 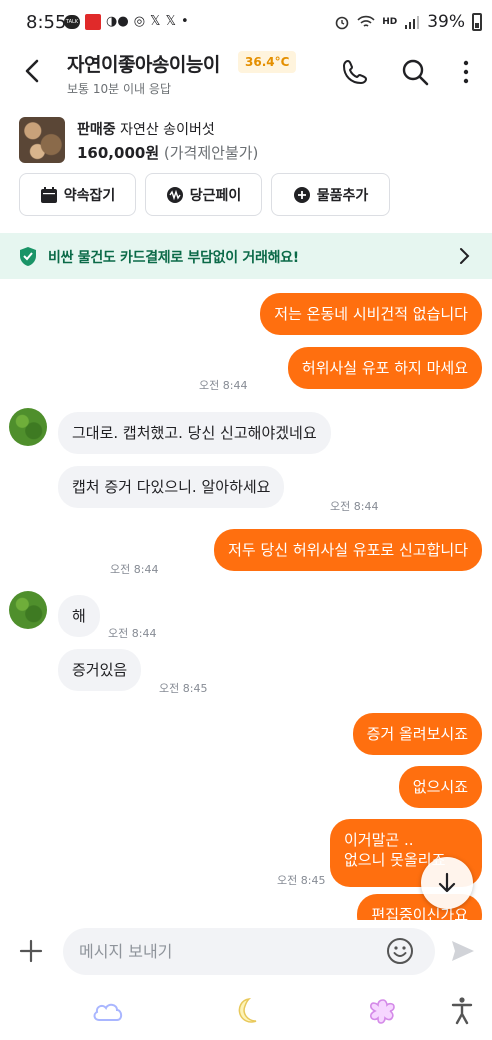 I want to click on card-payment-banner: 비싼 물건도 카드결제로 부담없이 거래해요!, so click(x=246, y=256).